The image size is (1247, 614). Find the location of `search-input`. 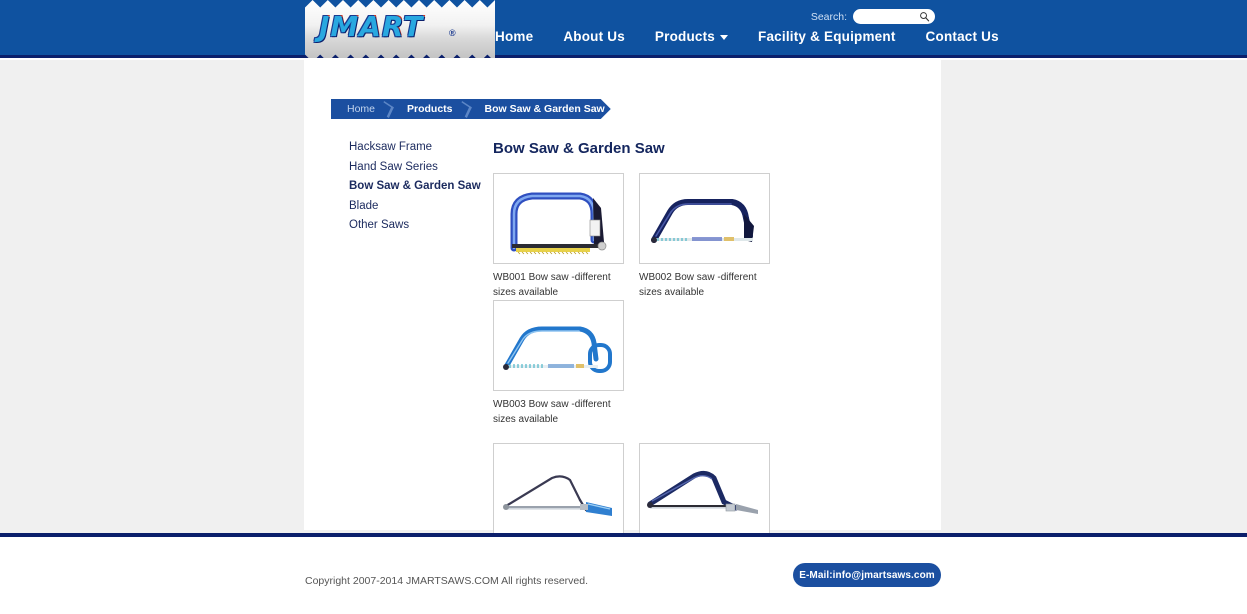

search-input is located at coordinates (889, 16).